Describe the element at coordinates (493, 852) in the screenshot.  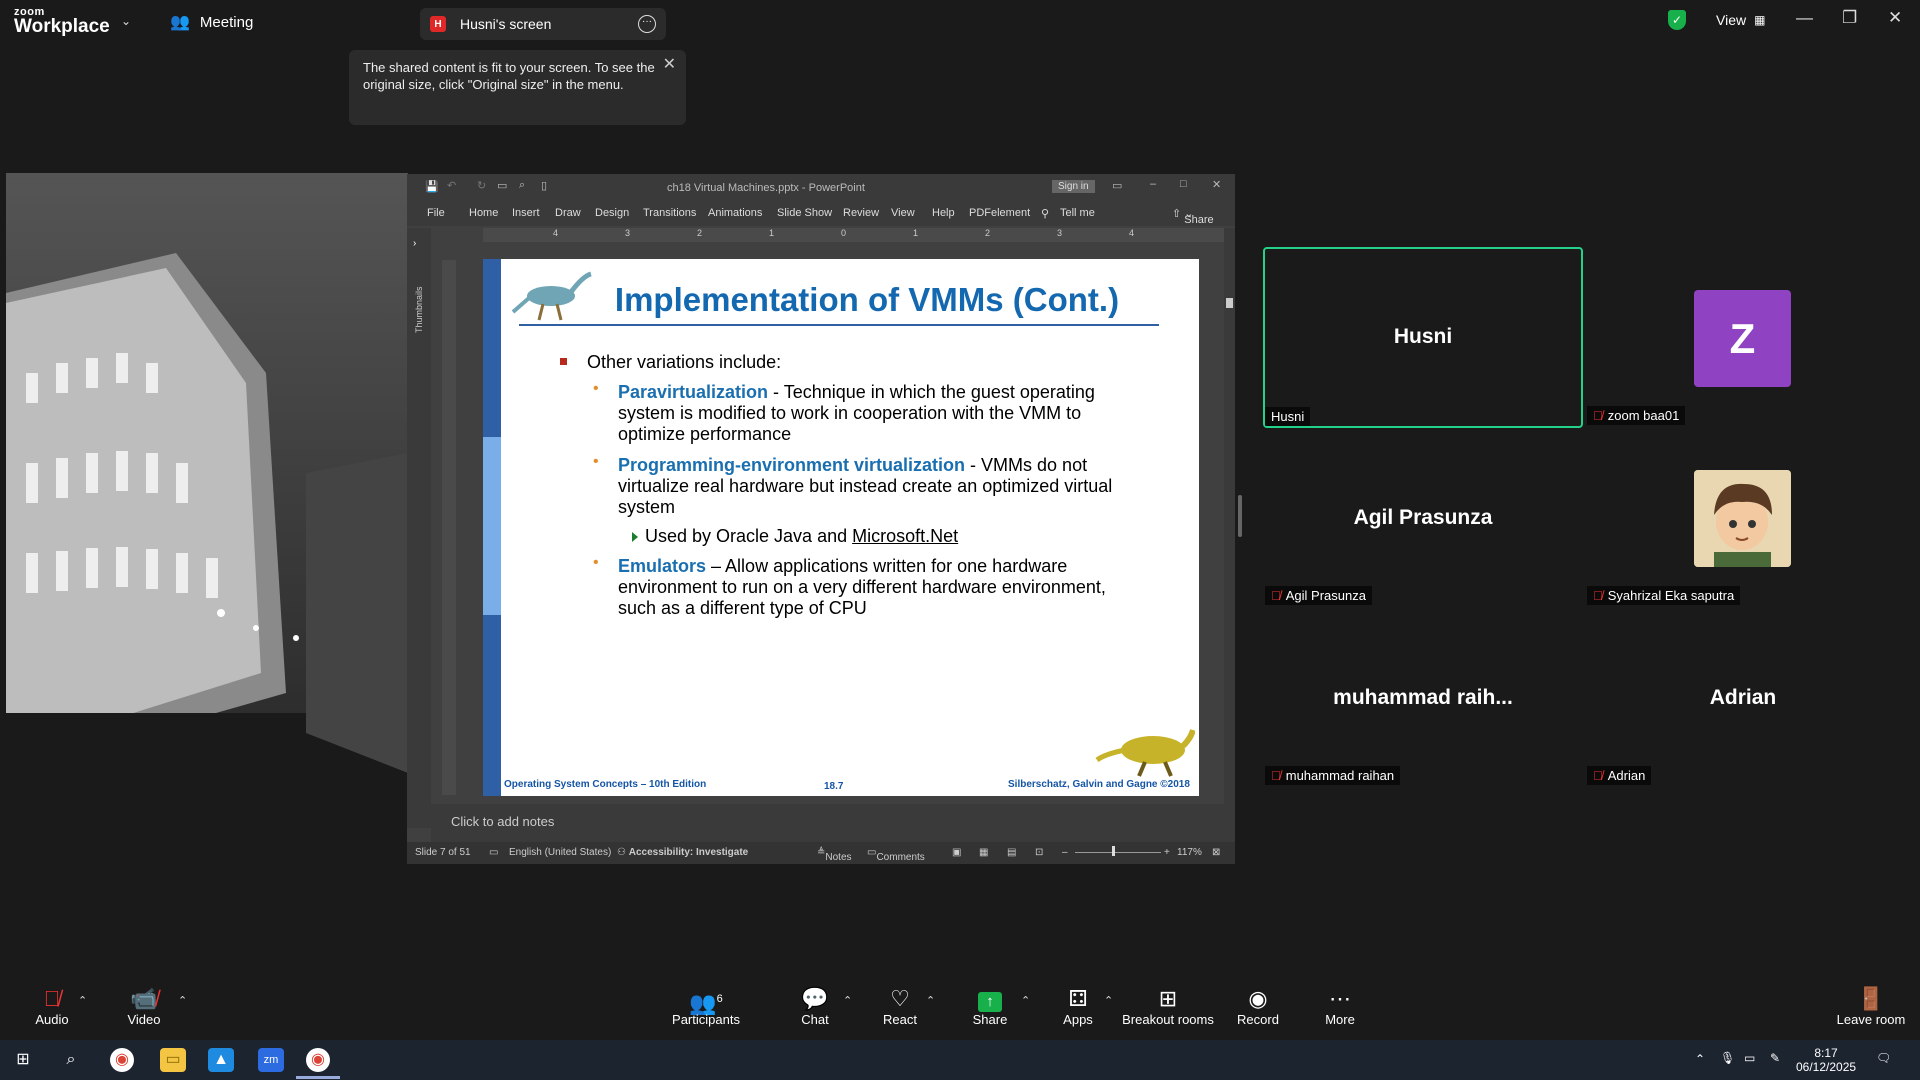
I see `spellcheck-icon: ▭` at that location.